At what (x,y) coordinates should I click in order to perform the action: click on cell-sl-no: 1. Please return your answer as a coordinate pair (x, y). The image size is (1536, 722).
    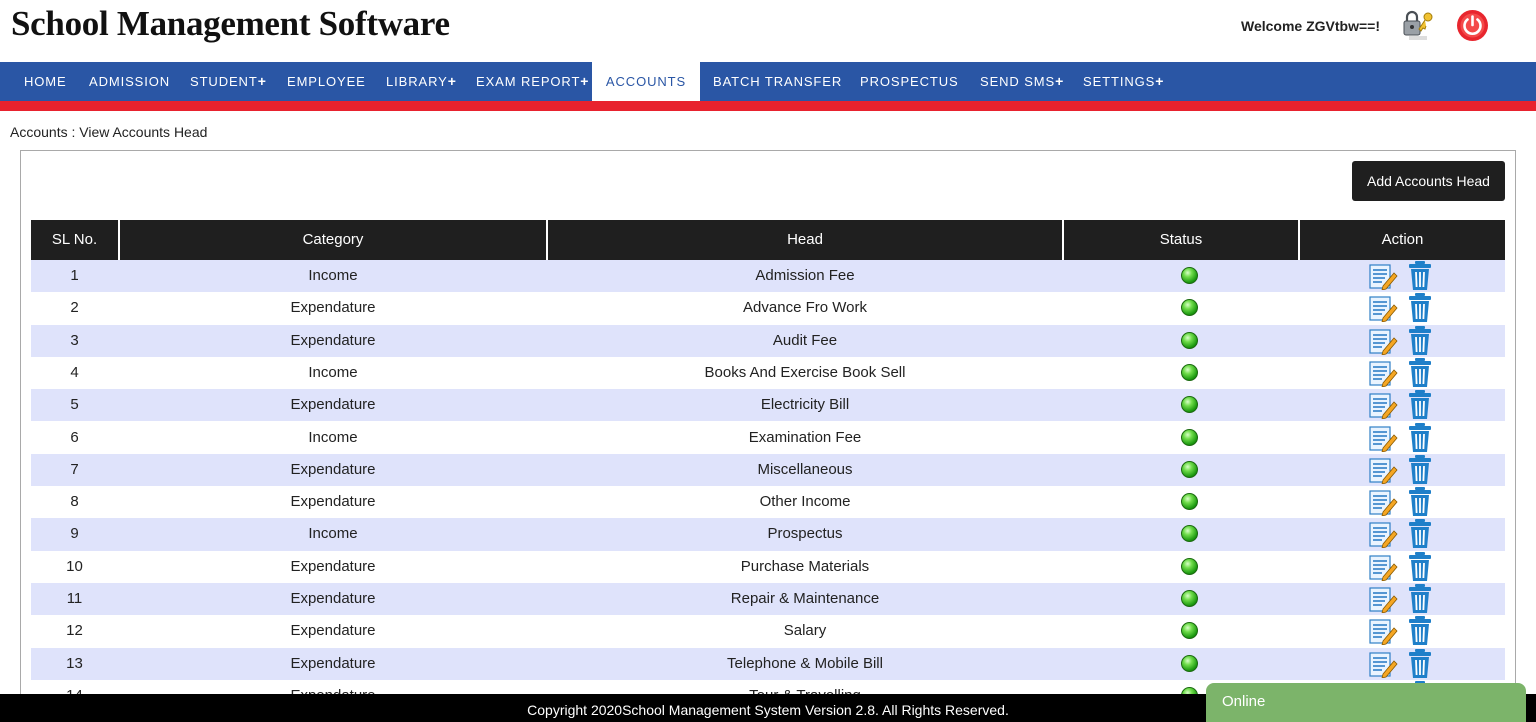
    Looking at the image, I should click on (74, 275).